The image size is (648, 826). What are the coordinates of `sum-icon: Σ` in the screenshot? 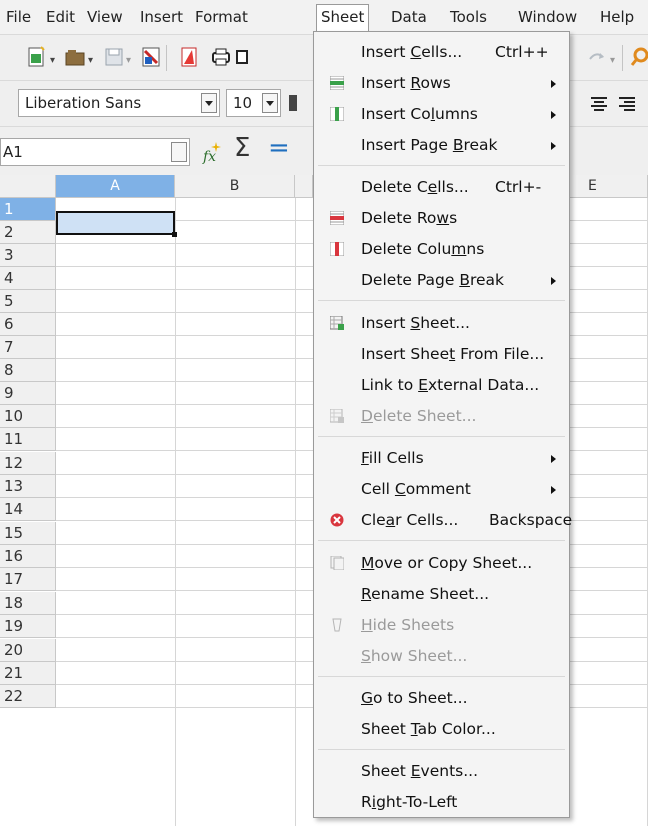 It's located at (242, 148).